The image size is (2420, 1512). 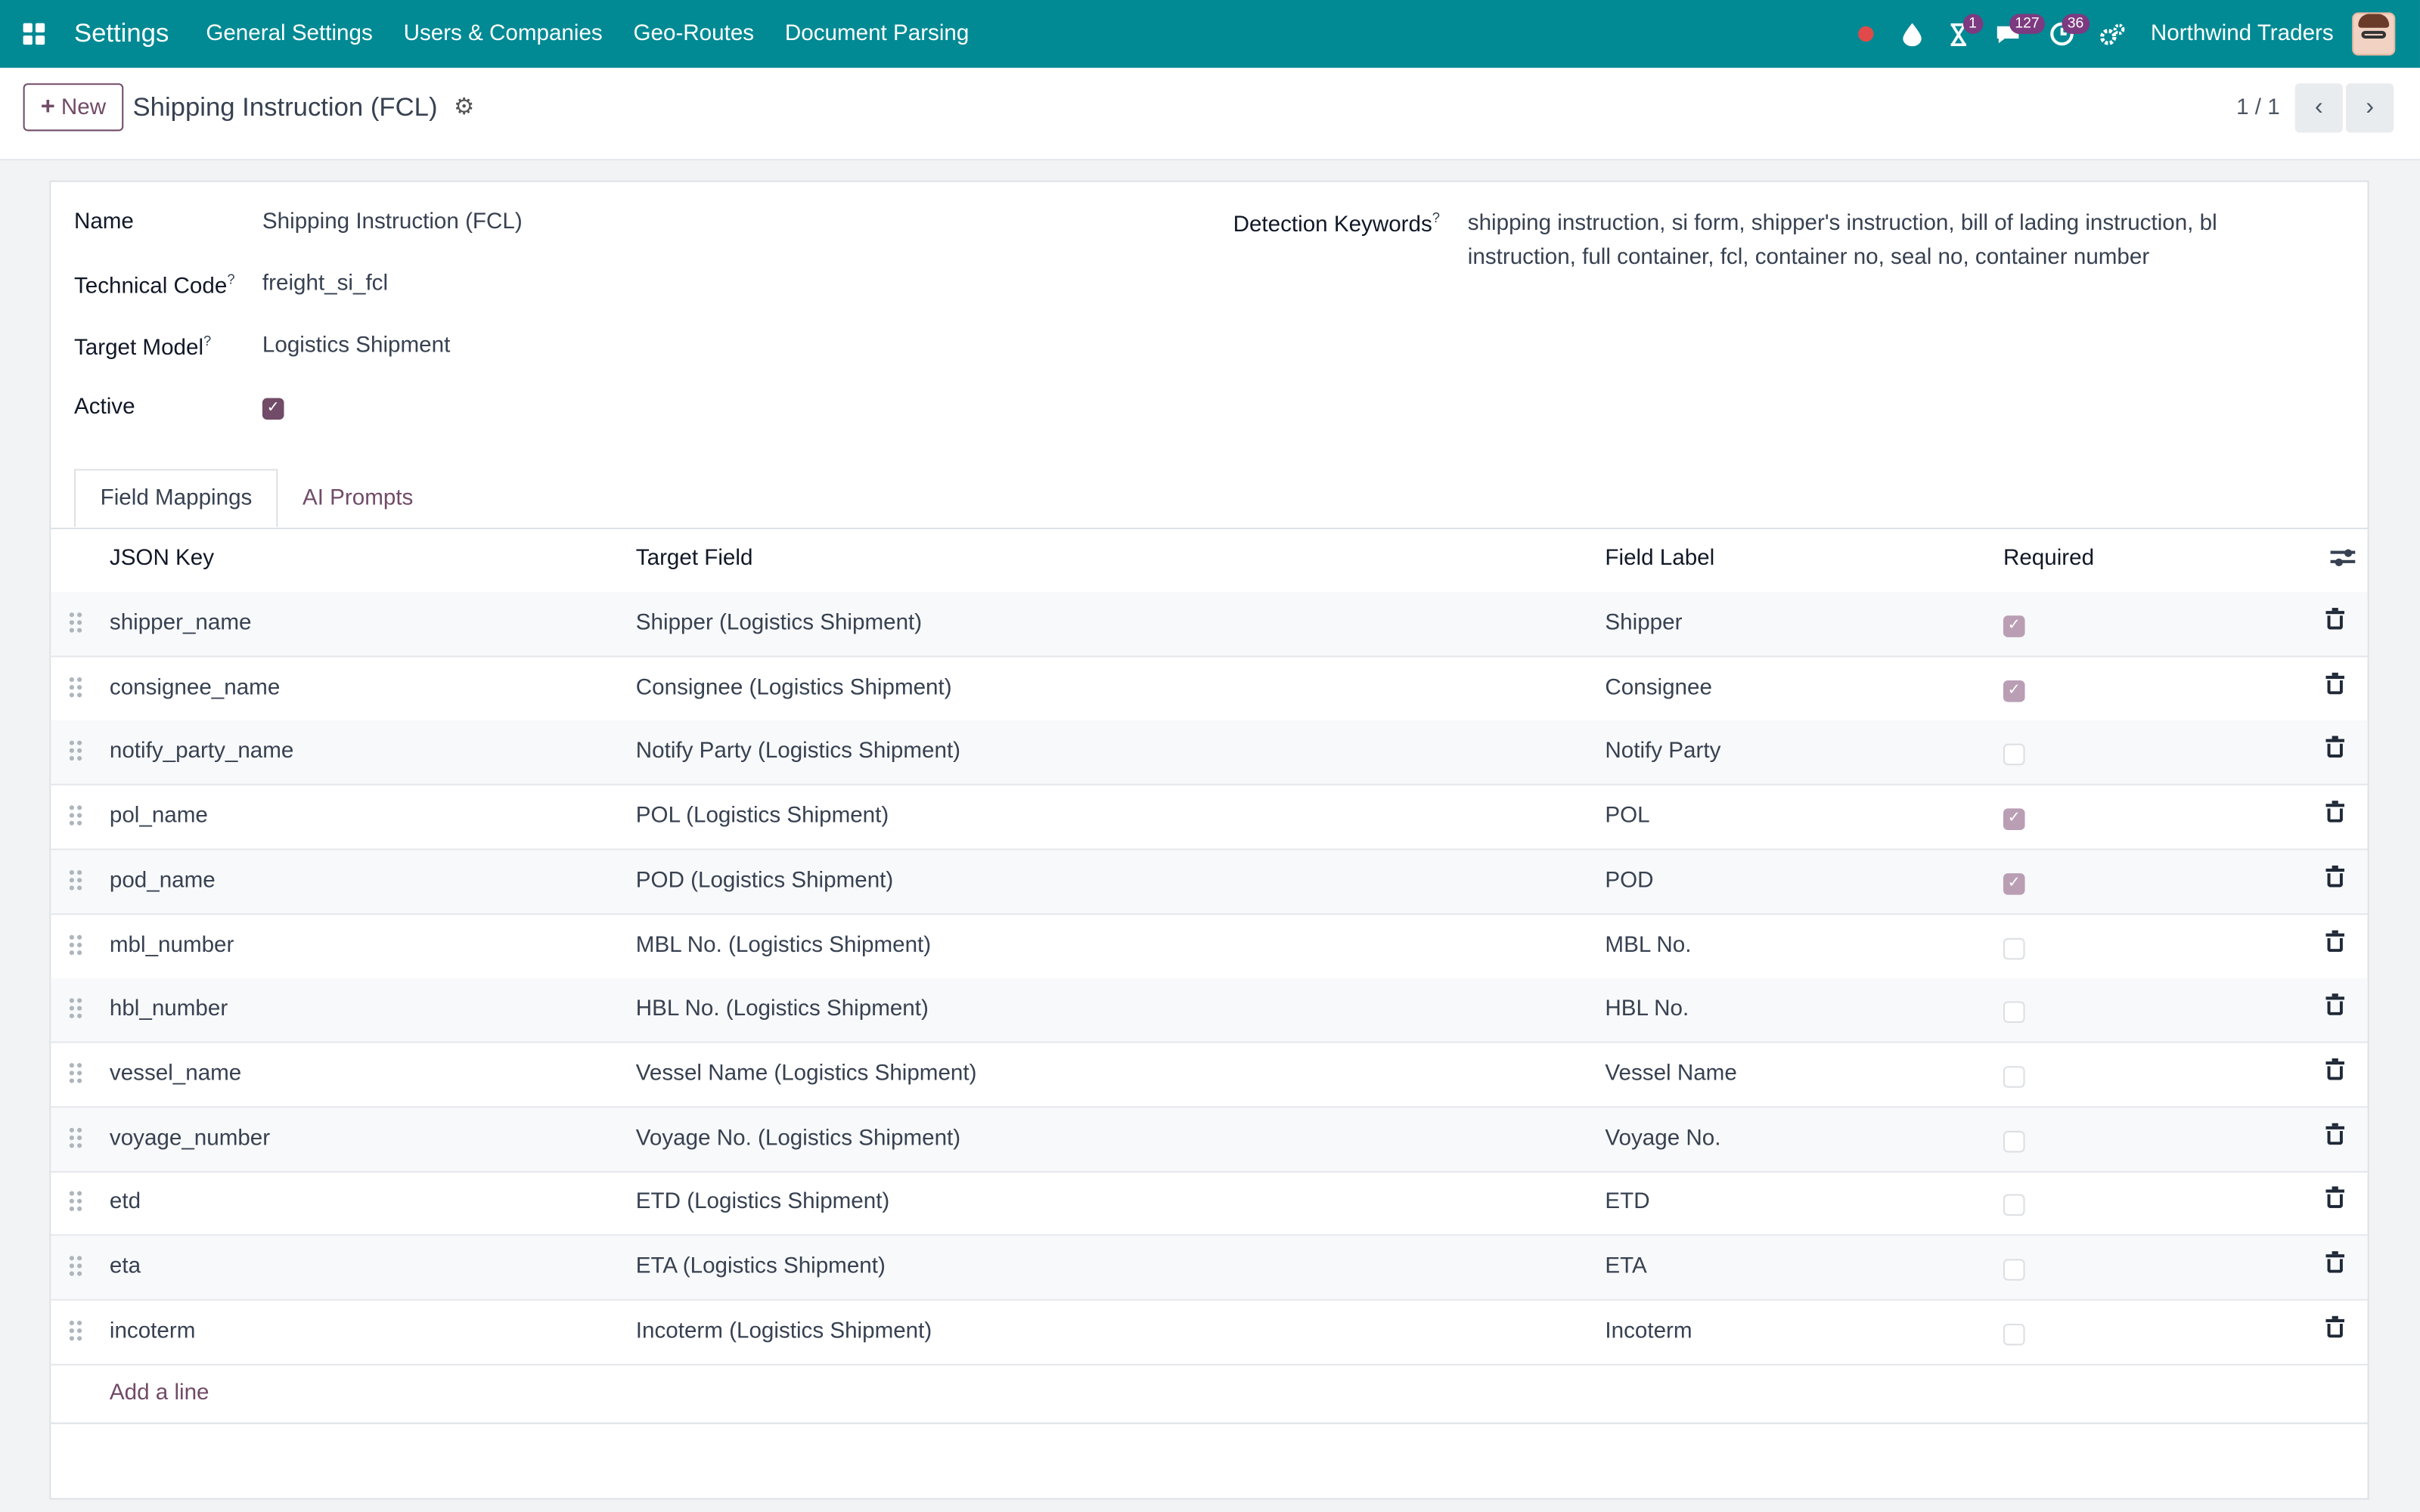 I want to click on field-label-cell: Voyage No., so click(x=1663, y=1138).